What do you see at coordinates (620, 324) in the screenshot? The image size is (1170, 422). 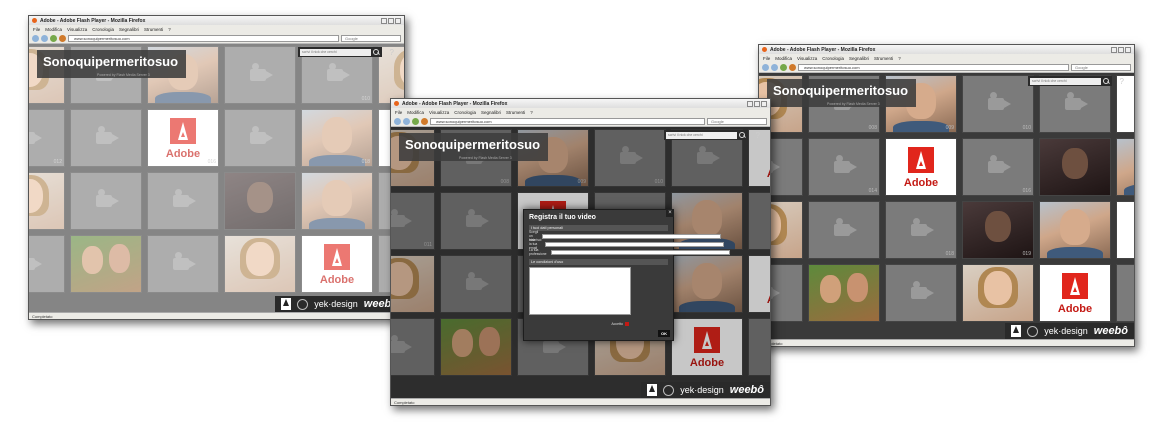 I see `accept-checkbox-row: Accetto` at bounding box center [620, 324].